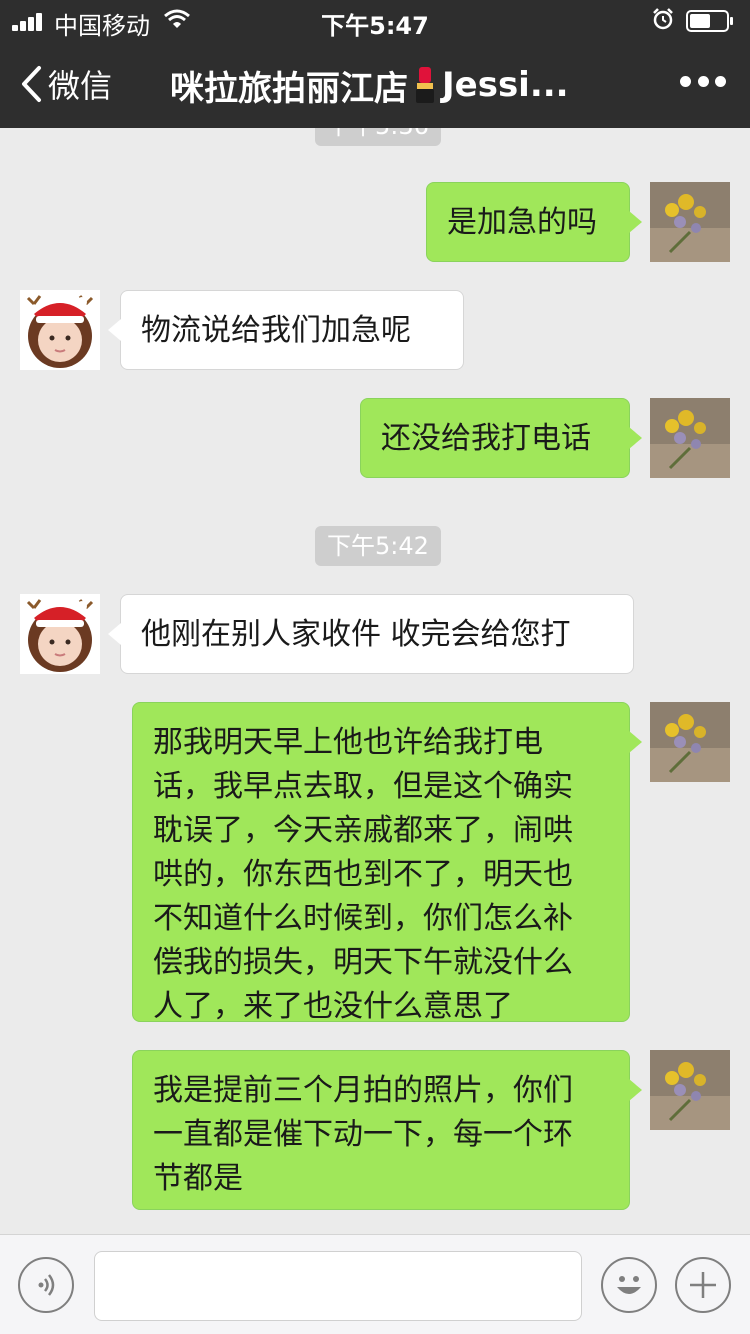  I want to click on timestamp: 下午5:36, so click(378, 137).